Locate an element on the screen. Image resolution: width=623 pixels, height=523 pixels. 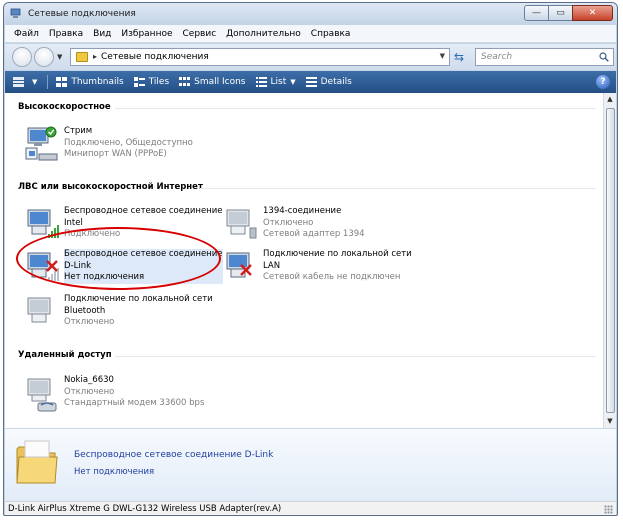
resize-grip-icon is located at coordinates (608, 509).